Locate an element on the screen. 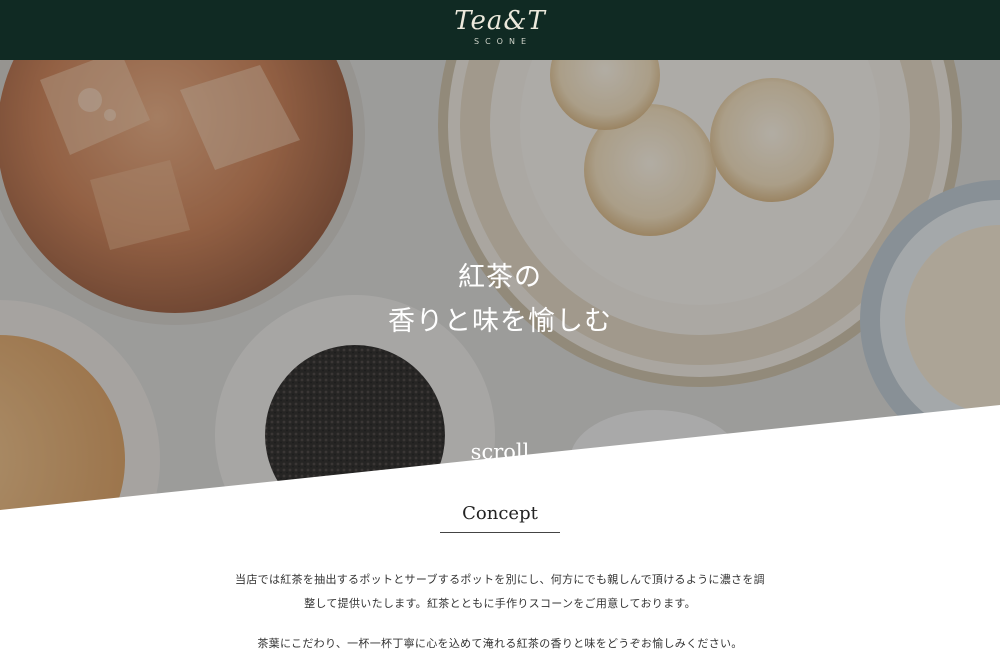 The width and height of the screenshot is (1000, 667). hero-headline-line2: 香りと味を愉しむ is located at coordinates (500, 321).